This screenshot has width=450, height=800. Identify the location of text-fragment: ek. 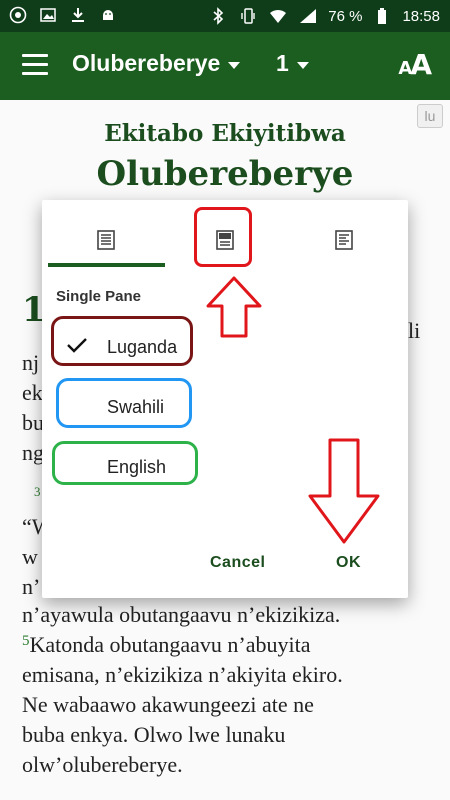
(32, 392).